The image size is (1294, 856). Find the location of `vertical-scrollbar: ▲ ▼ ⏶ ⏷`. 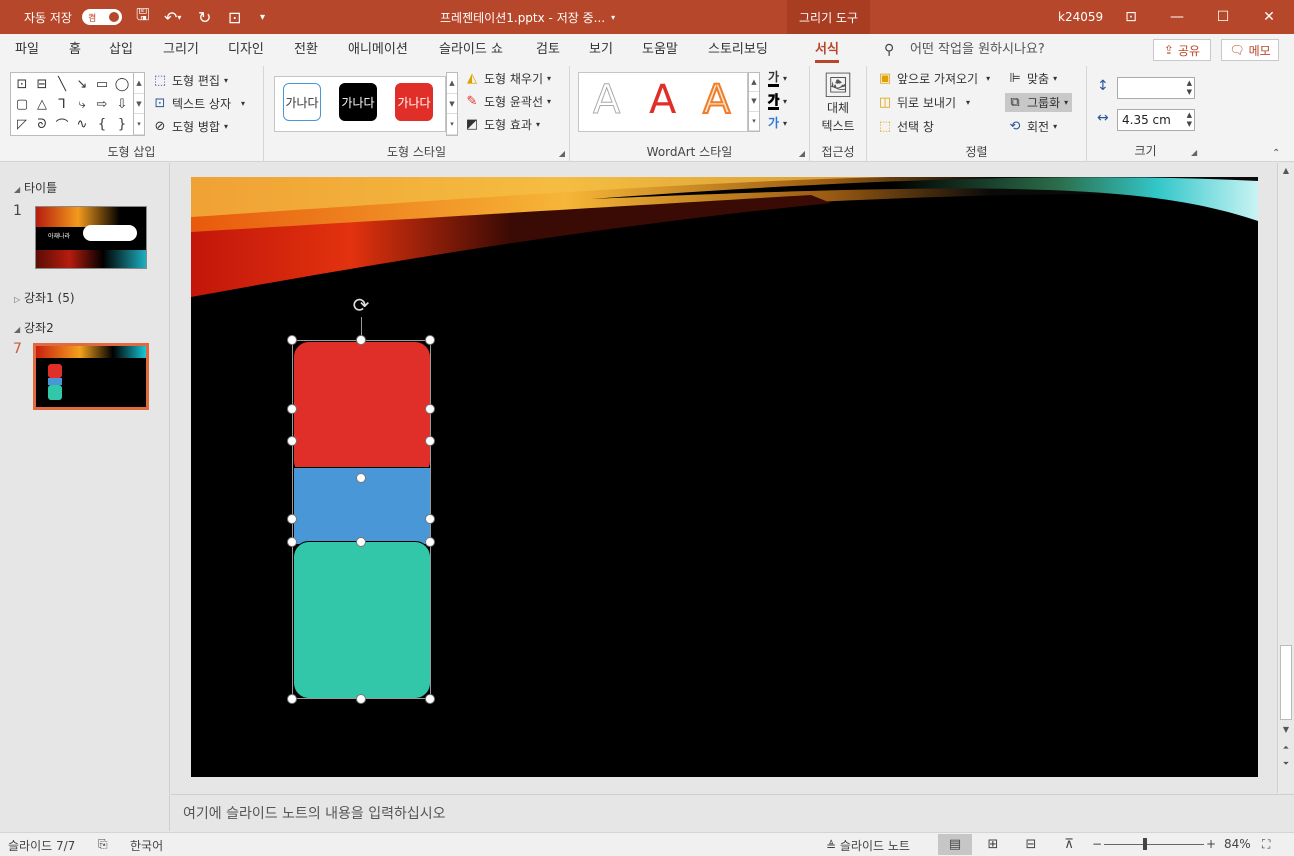

vertical-scrollbar: ▲ ▼ ⏶ ⏷ is located at coordinates (1285, 478).